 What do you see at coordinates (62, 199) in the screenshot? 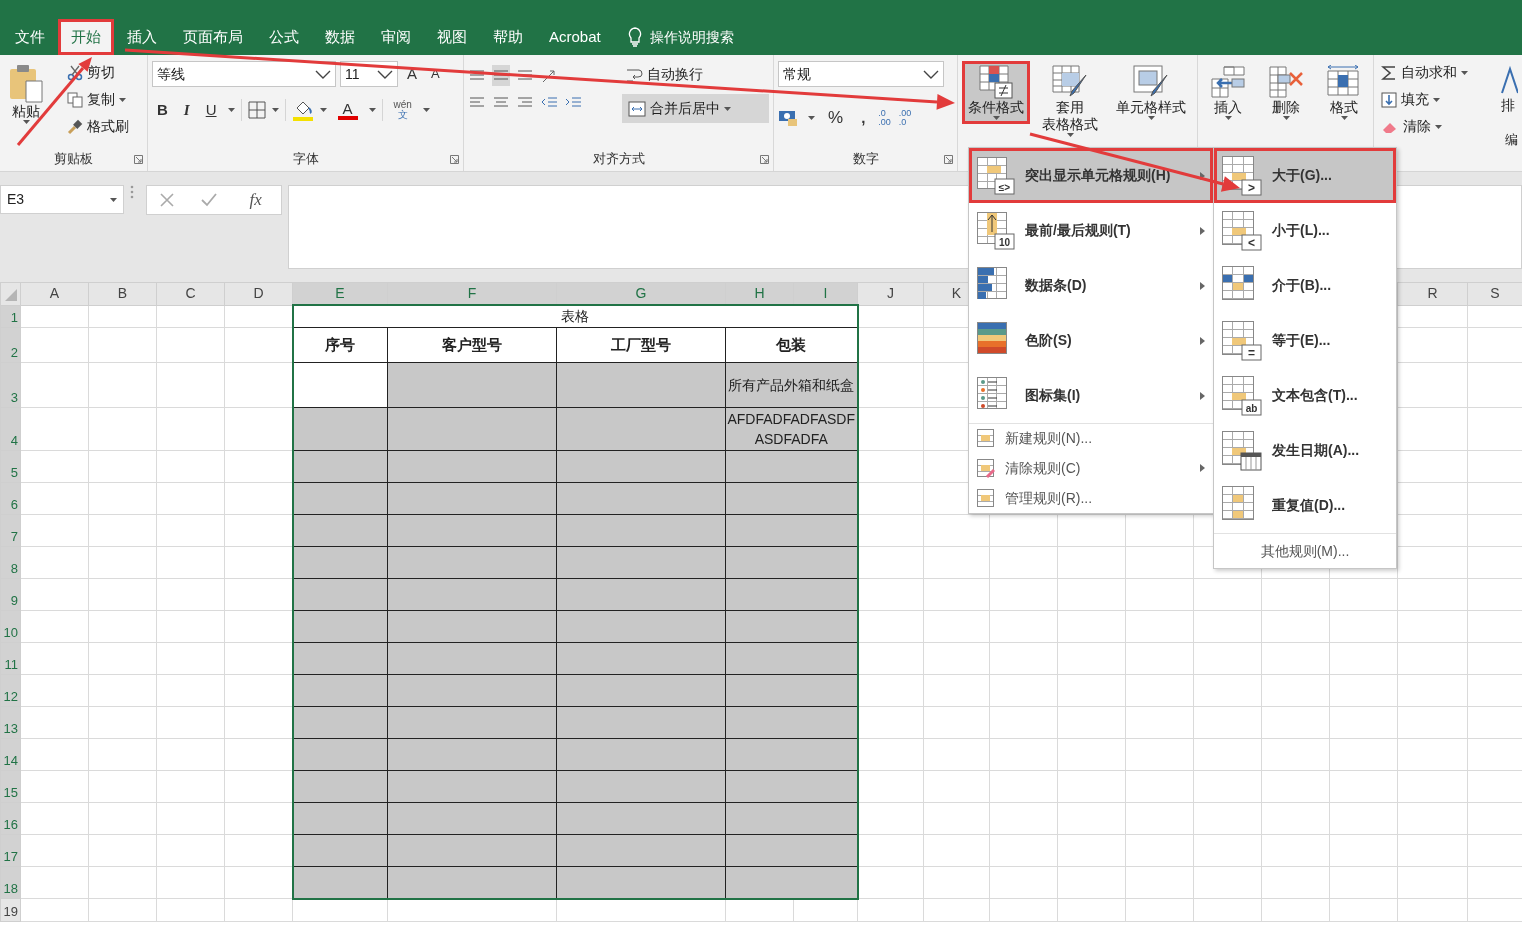
I see `name-box: E3` at bounding box center [62, 199].